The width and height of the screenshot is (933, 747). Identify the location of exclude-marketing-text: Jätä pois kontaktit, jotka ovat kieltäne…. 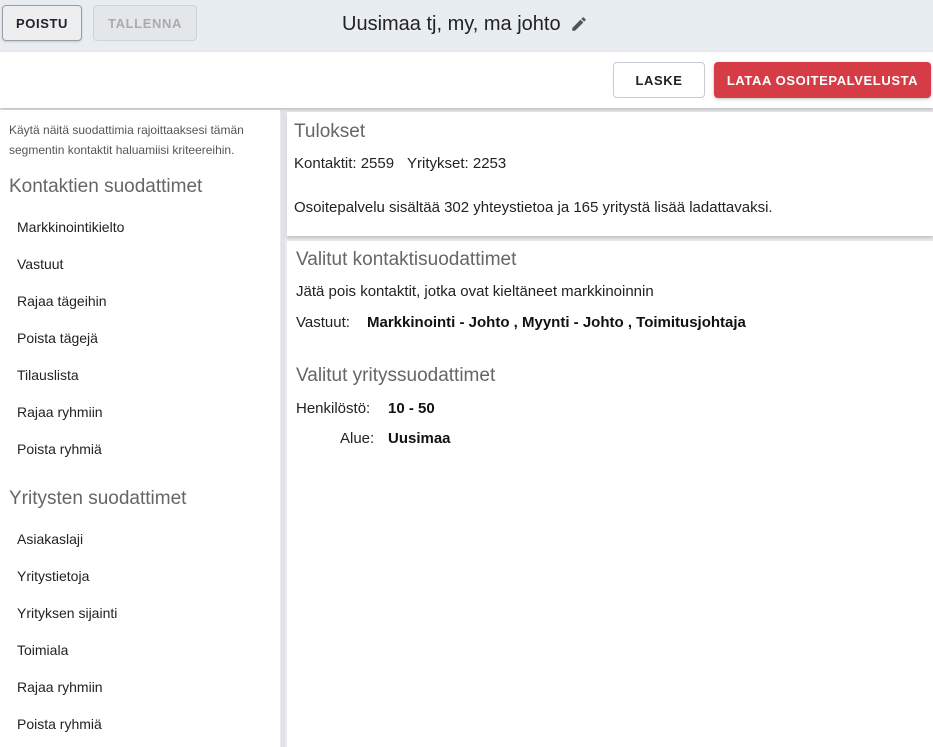
(475, 291).